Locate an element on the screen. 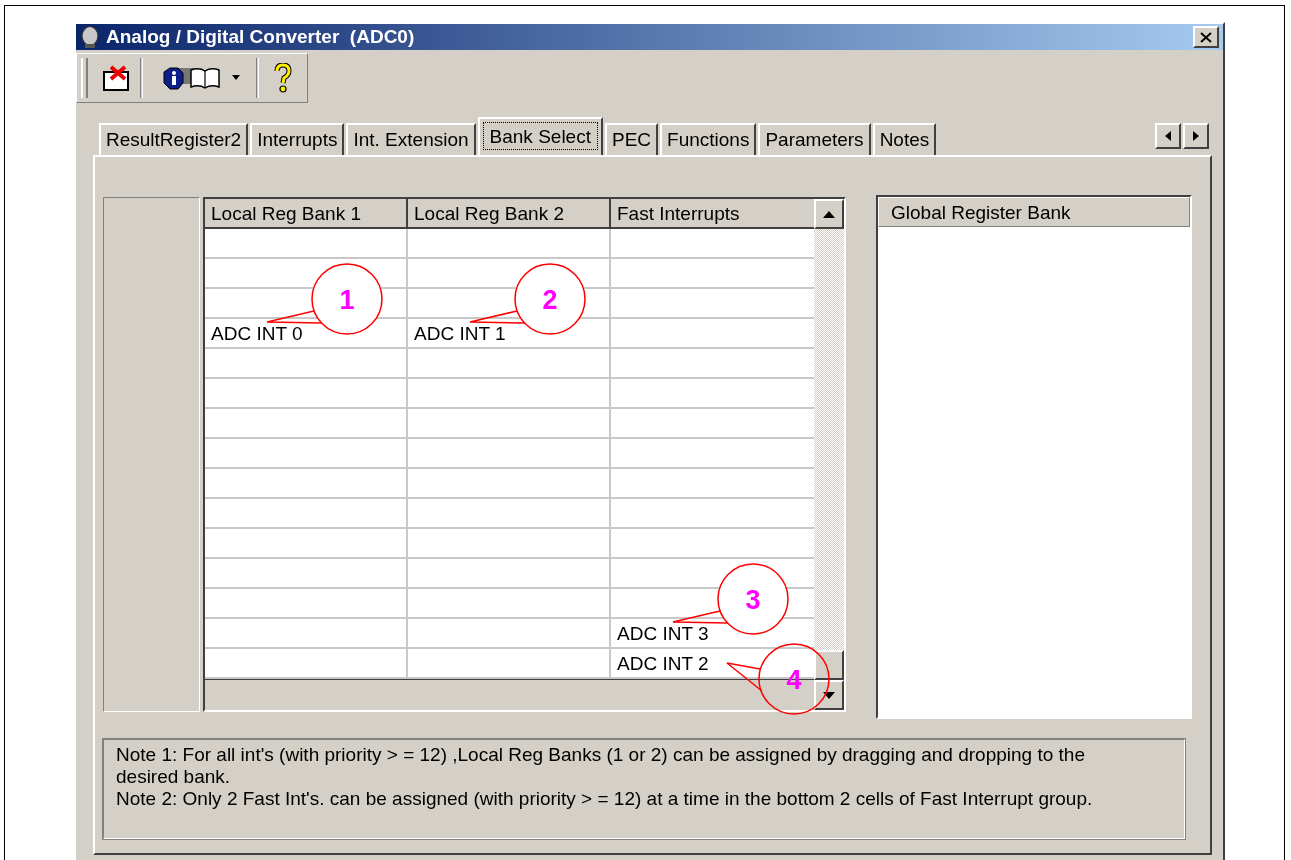  table-cell: ADC INT 1 is located at coordinates (509, 334).